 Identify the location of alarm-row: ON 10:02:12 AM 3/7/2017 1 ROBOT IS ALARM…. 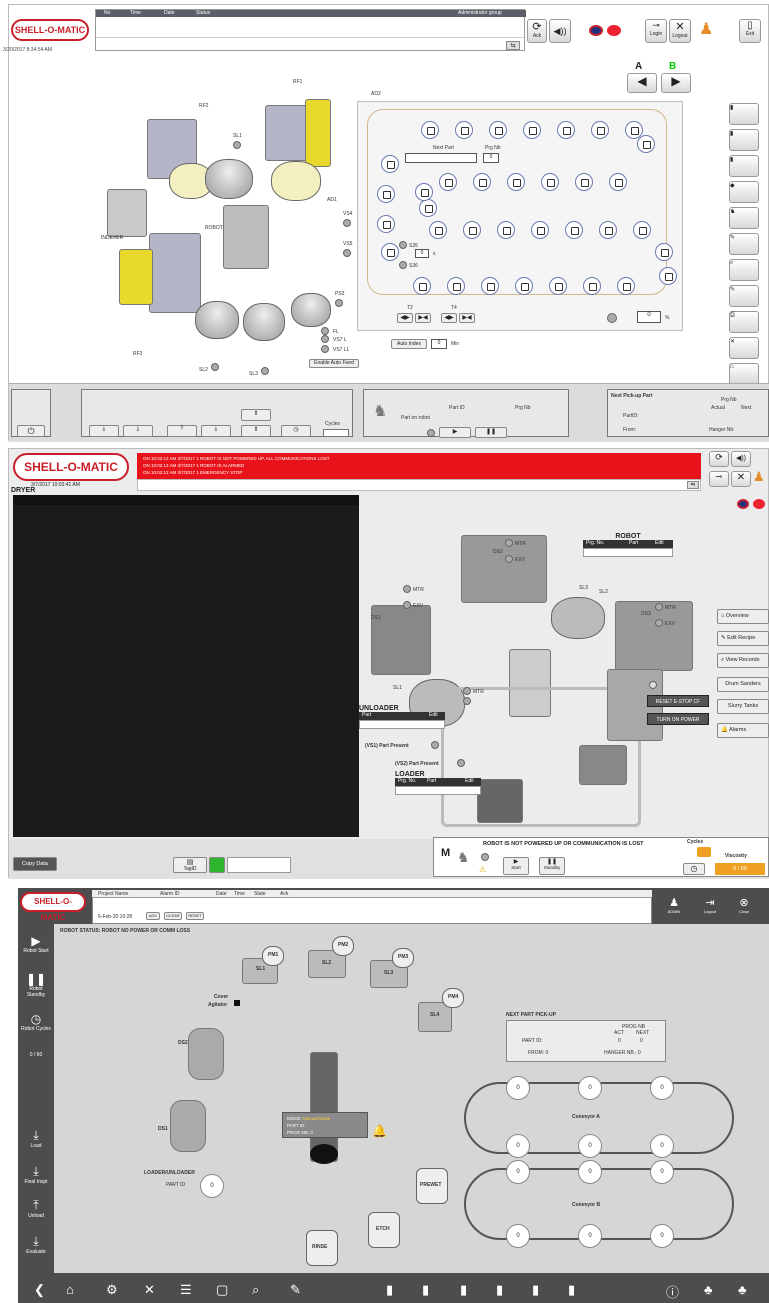
(419, 465).